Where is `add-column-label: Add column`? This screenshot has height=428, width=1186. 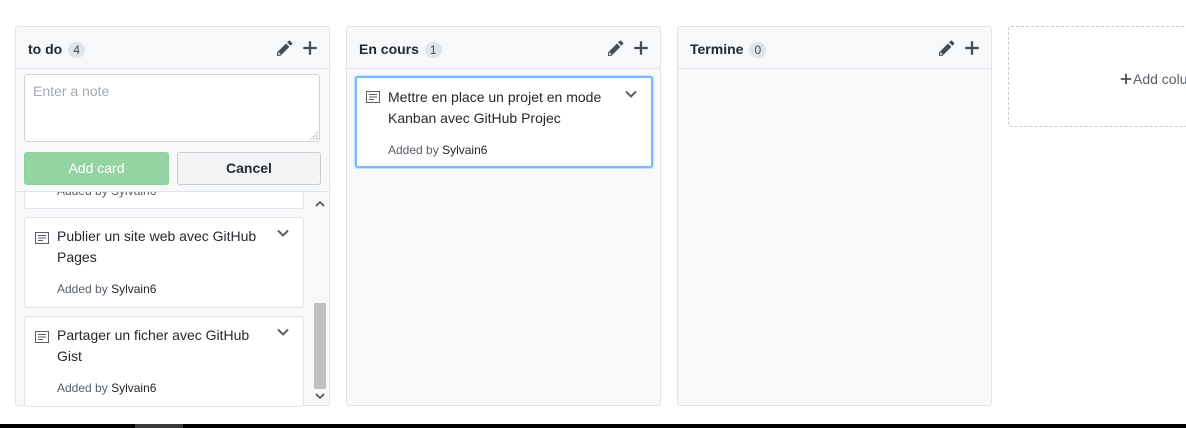
add-column-label: Add column is located at coordinates (1152, 79).